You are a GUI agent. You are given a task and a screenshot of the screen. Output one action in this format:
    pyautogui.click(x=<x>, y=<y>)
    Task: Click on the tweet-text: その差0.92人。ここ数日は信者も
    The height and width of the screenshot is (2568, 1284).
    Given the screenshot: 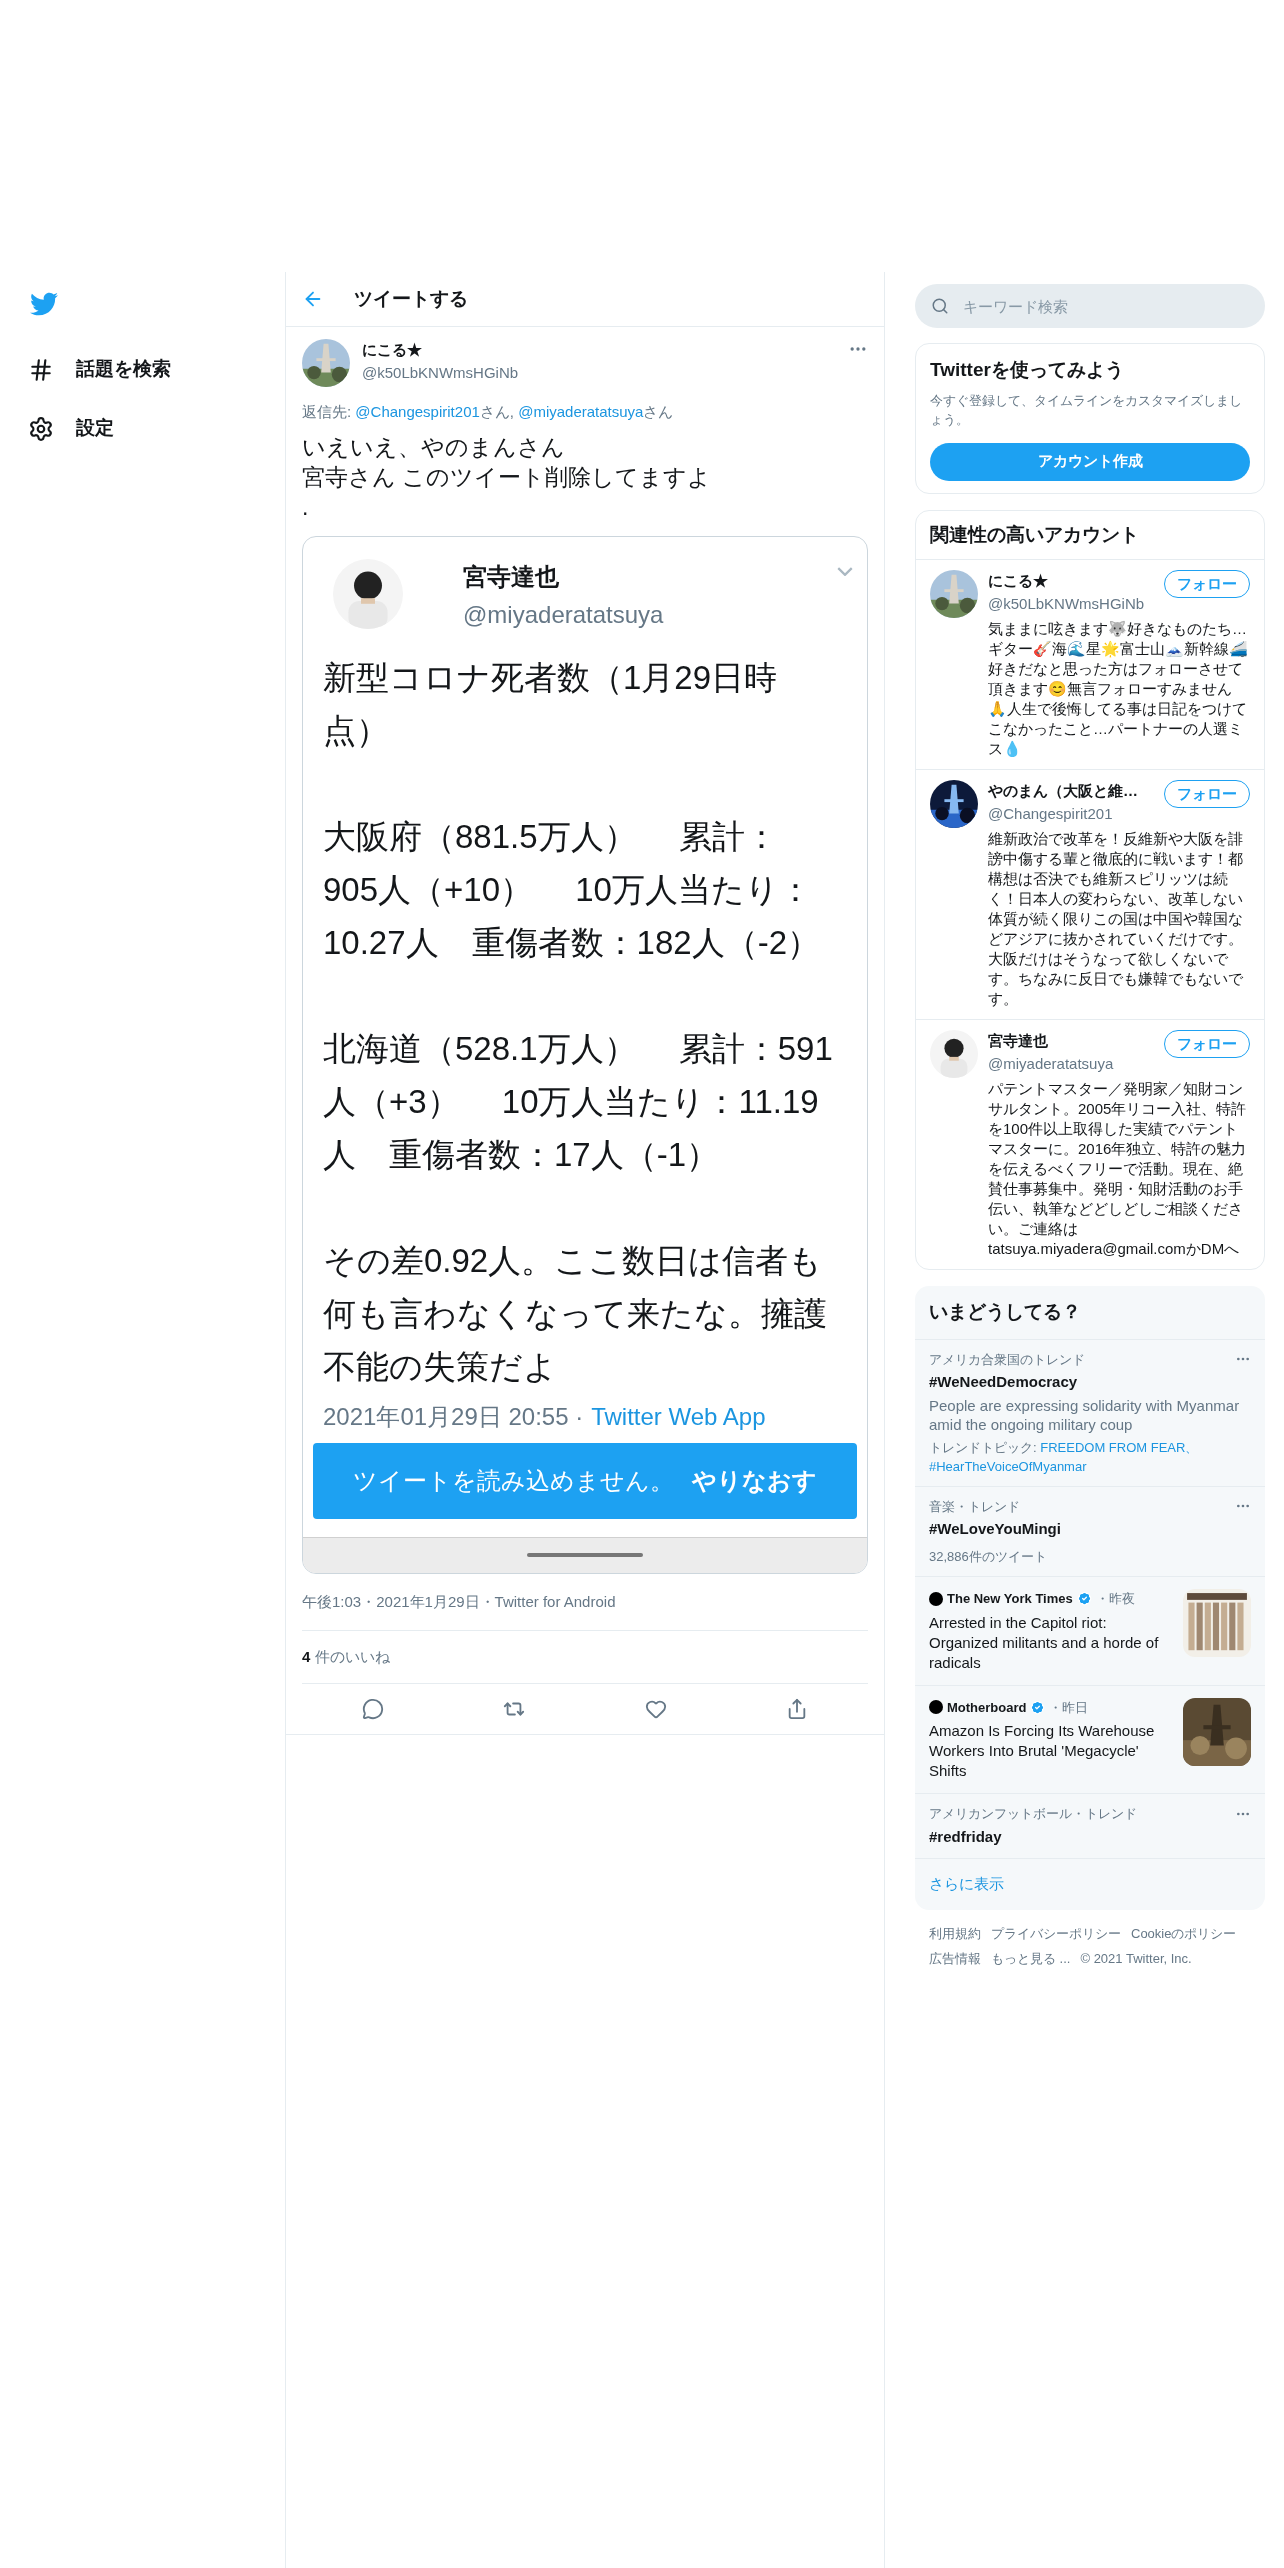 What is the action you would take?
    pyautogui.click(x=573, y=1260)
    